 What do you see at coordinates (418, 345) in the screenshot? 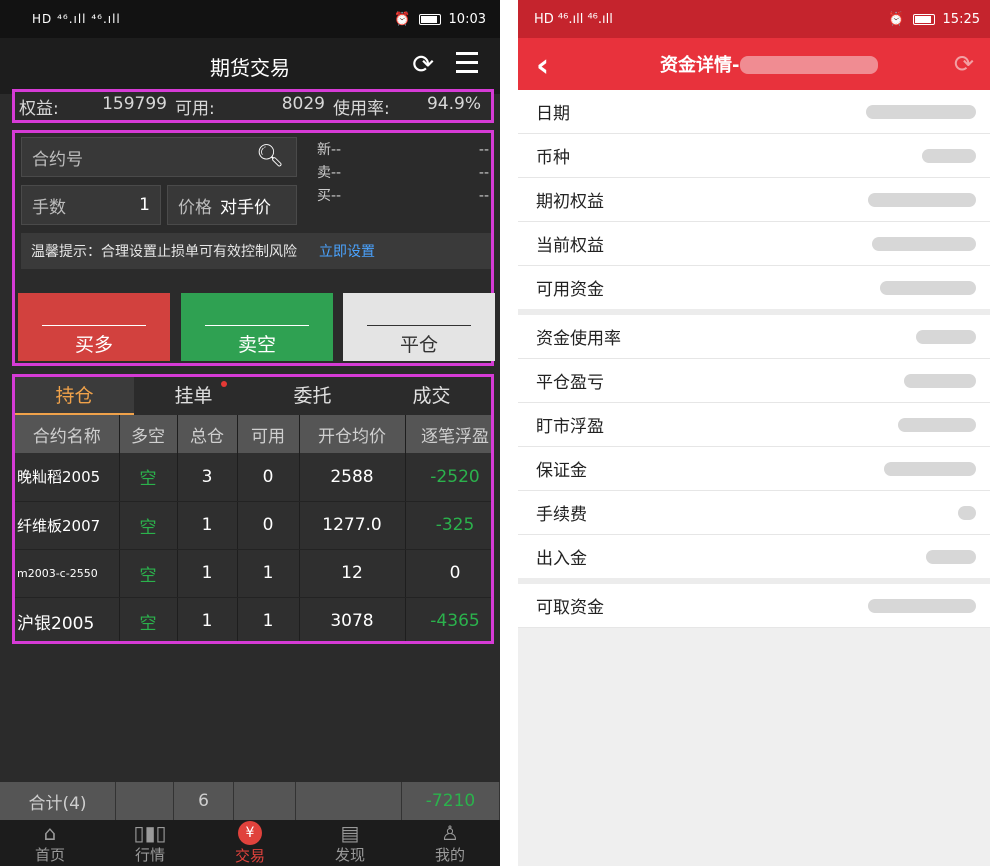
I see `close-position-label: 平仓` at bounding box center [418, 345].